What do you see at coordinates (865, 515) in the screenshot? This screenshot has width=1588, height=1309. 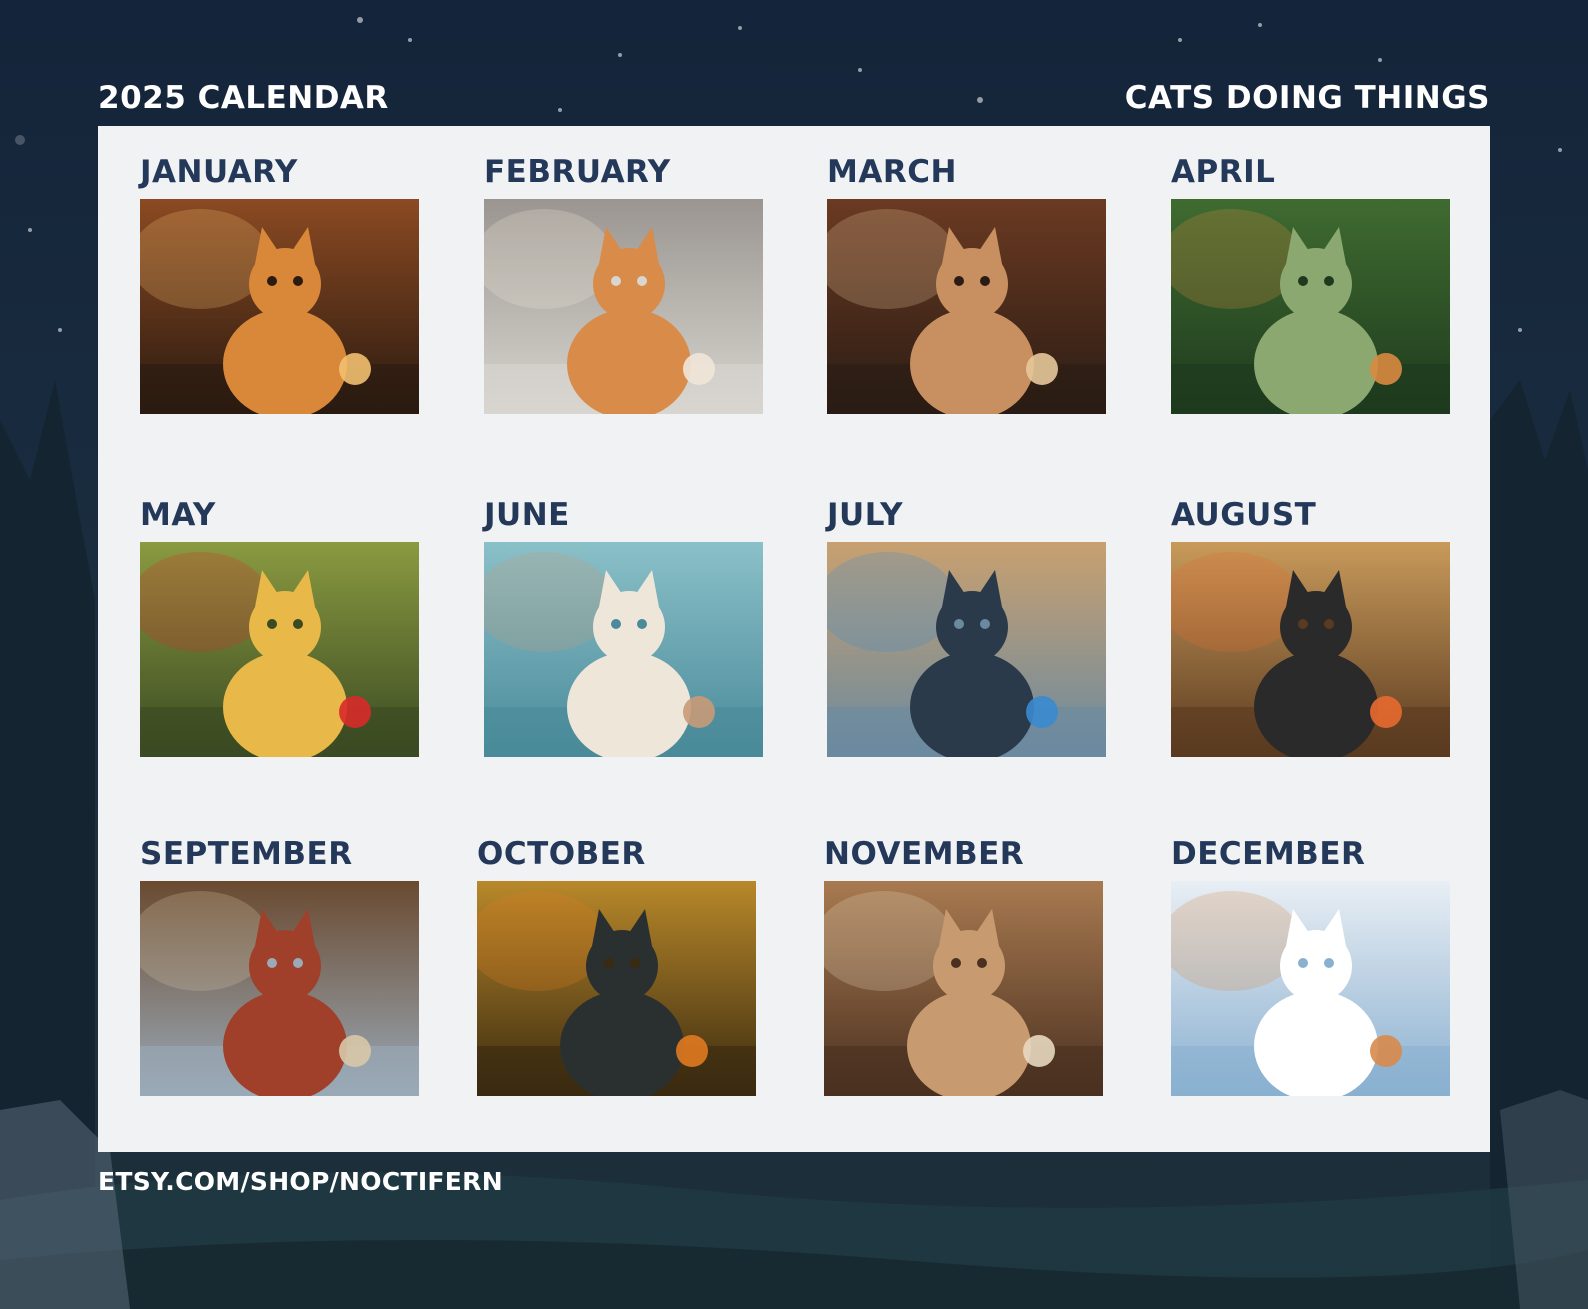 I see `month-label: JULY` at bounding box center [865, 515].